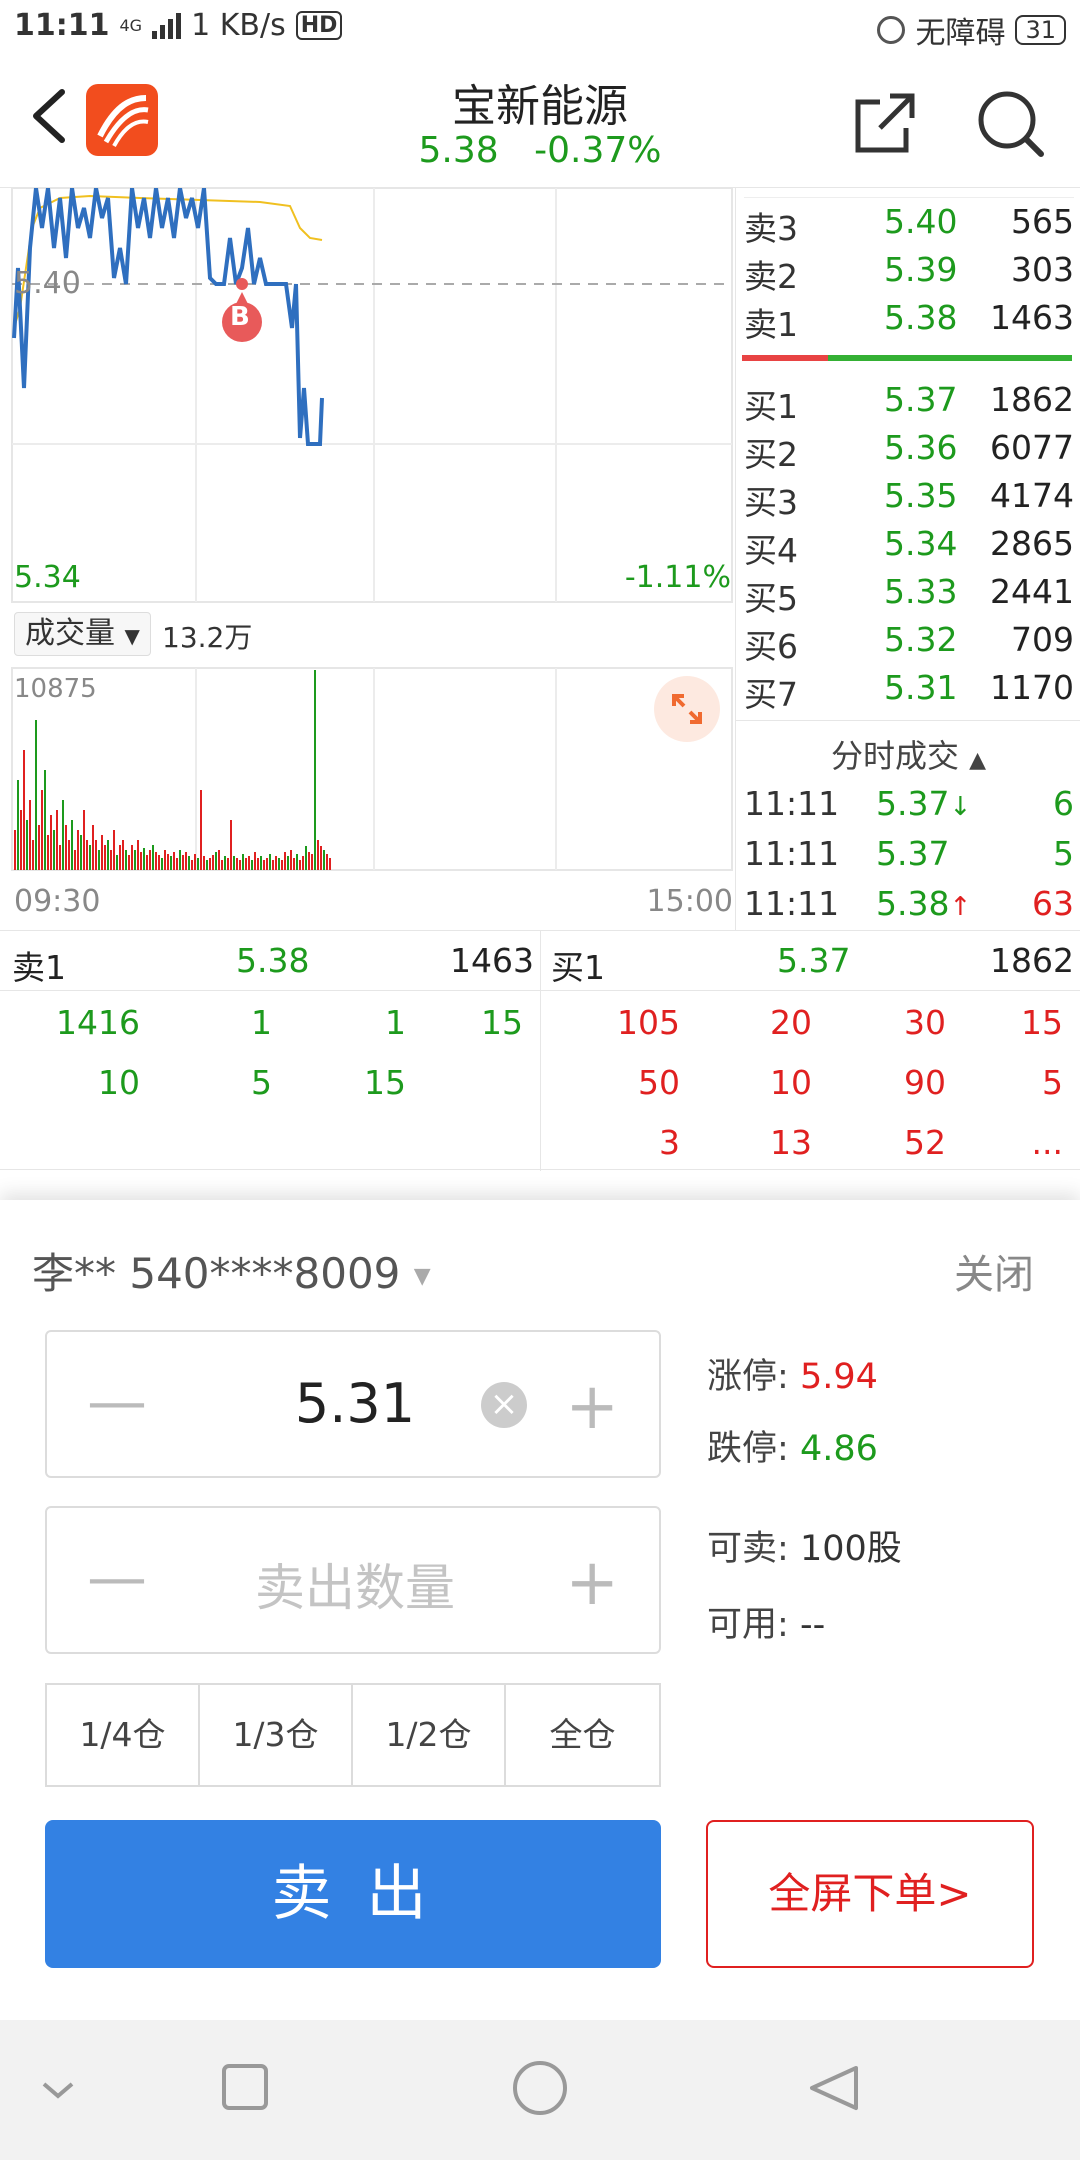  Describe the element at coordinates (771, 454) in the screenshot. I see `bid-level-label: 买2` at that location.